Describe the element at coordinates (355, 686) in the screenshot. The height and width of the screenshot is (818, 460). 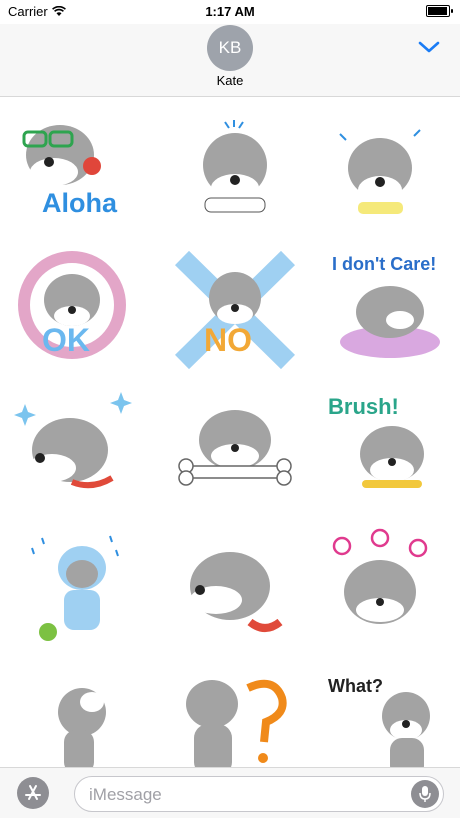
I see `sticker-label-what: What?` at that location.